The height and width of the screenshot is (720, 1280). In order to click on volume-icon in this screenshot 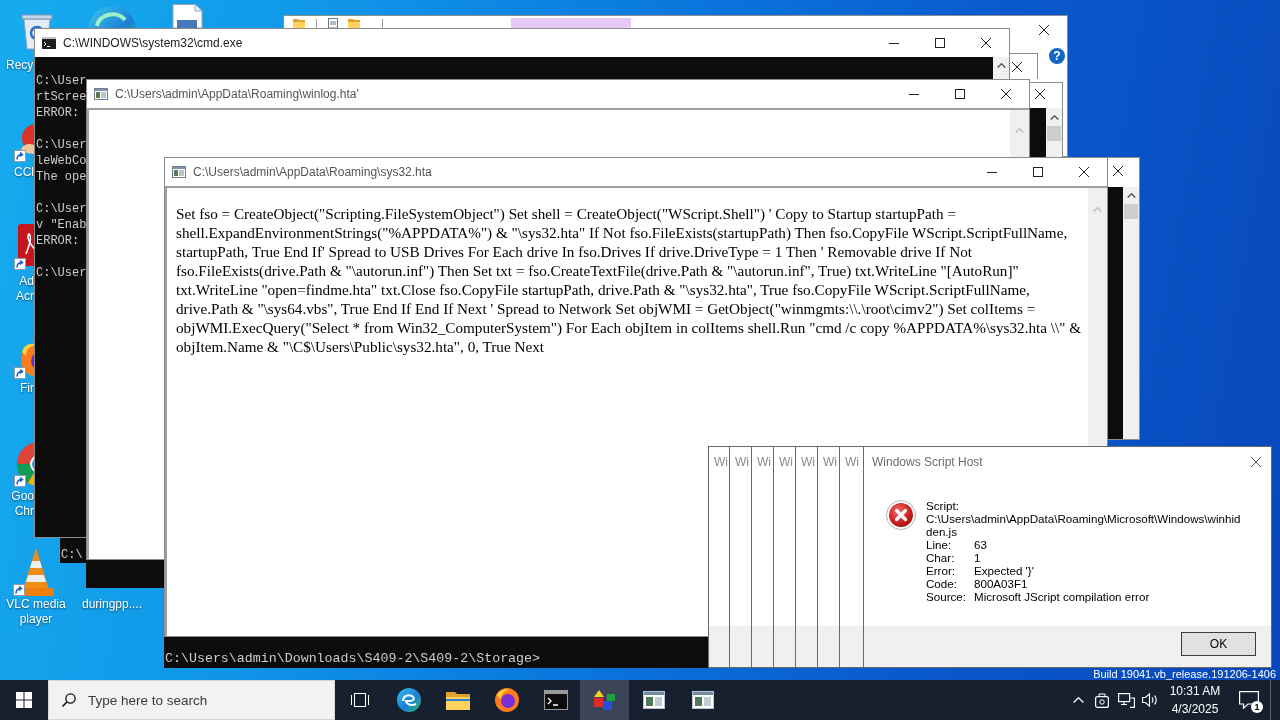, I will do `click(1150, 700)`.